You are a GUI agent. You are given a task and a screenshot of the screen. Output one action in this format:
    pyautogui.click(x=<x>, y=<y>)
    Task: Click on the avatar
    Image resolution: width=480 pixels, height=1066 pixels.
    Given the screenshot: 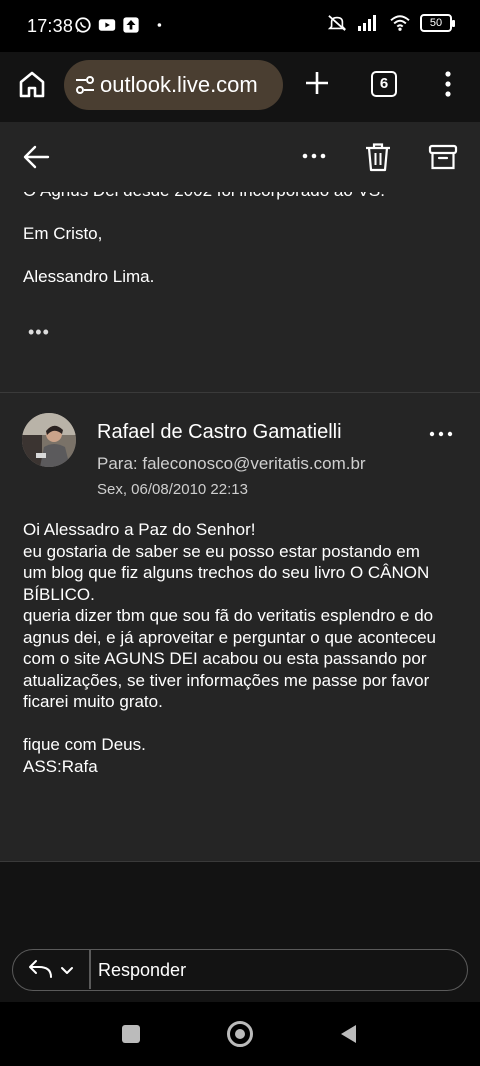 What is the action you would take?
    pyautogui.click(x=49, y=440)
    